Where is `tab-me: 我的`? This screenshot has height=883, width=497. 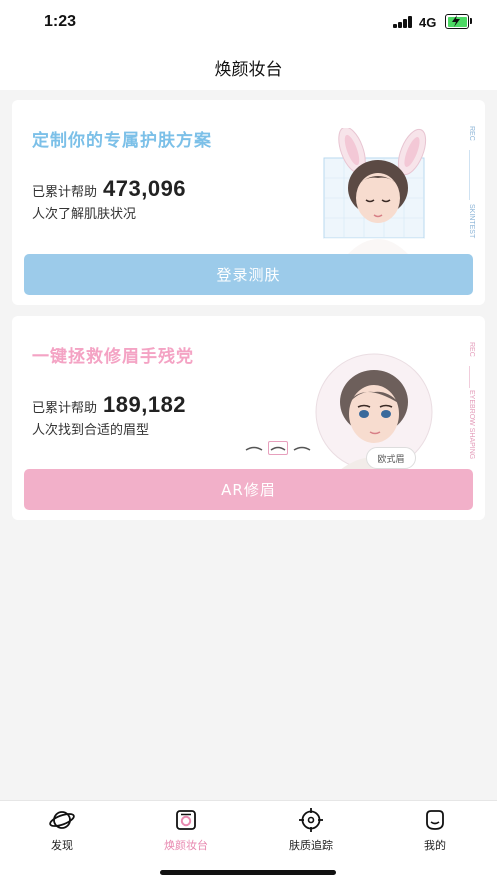 tab-me: 我的 is located at coordinates (435, 833).